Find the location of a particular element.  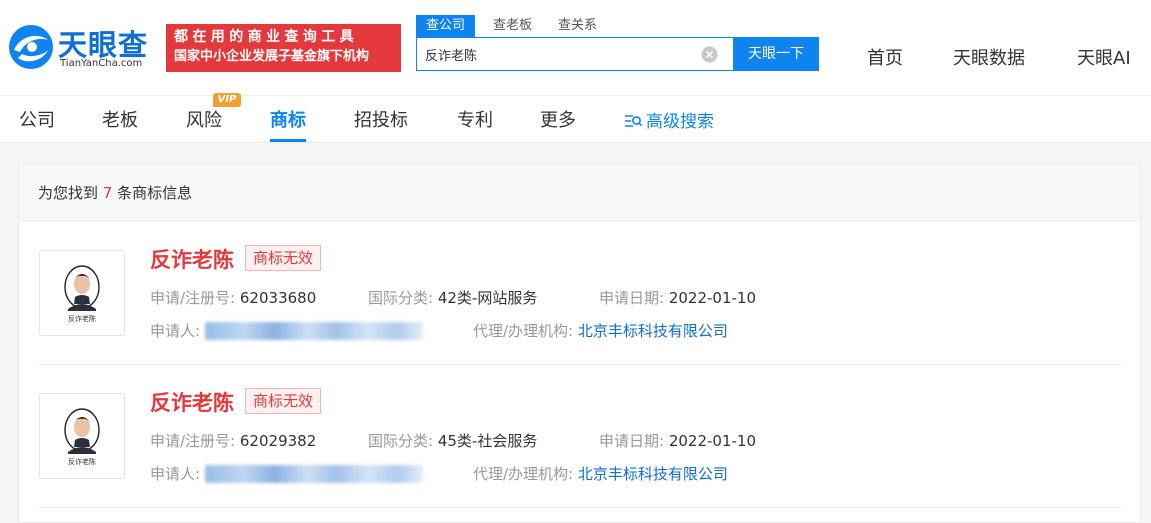

vip-badge: VIP is located at coordinates (227, 100).